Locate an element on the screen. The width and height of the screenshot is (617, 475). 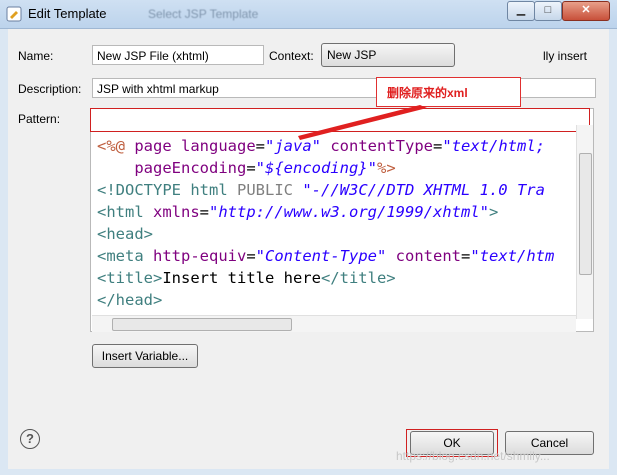
annotation-arrow is located at coordinates (362, 122).